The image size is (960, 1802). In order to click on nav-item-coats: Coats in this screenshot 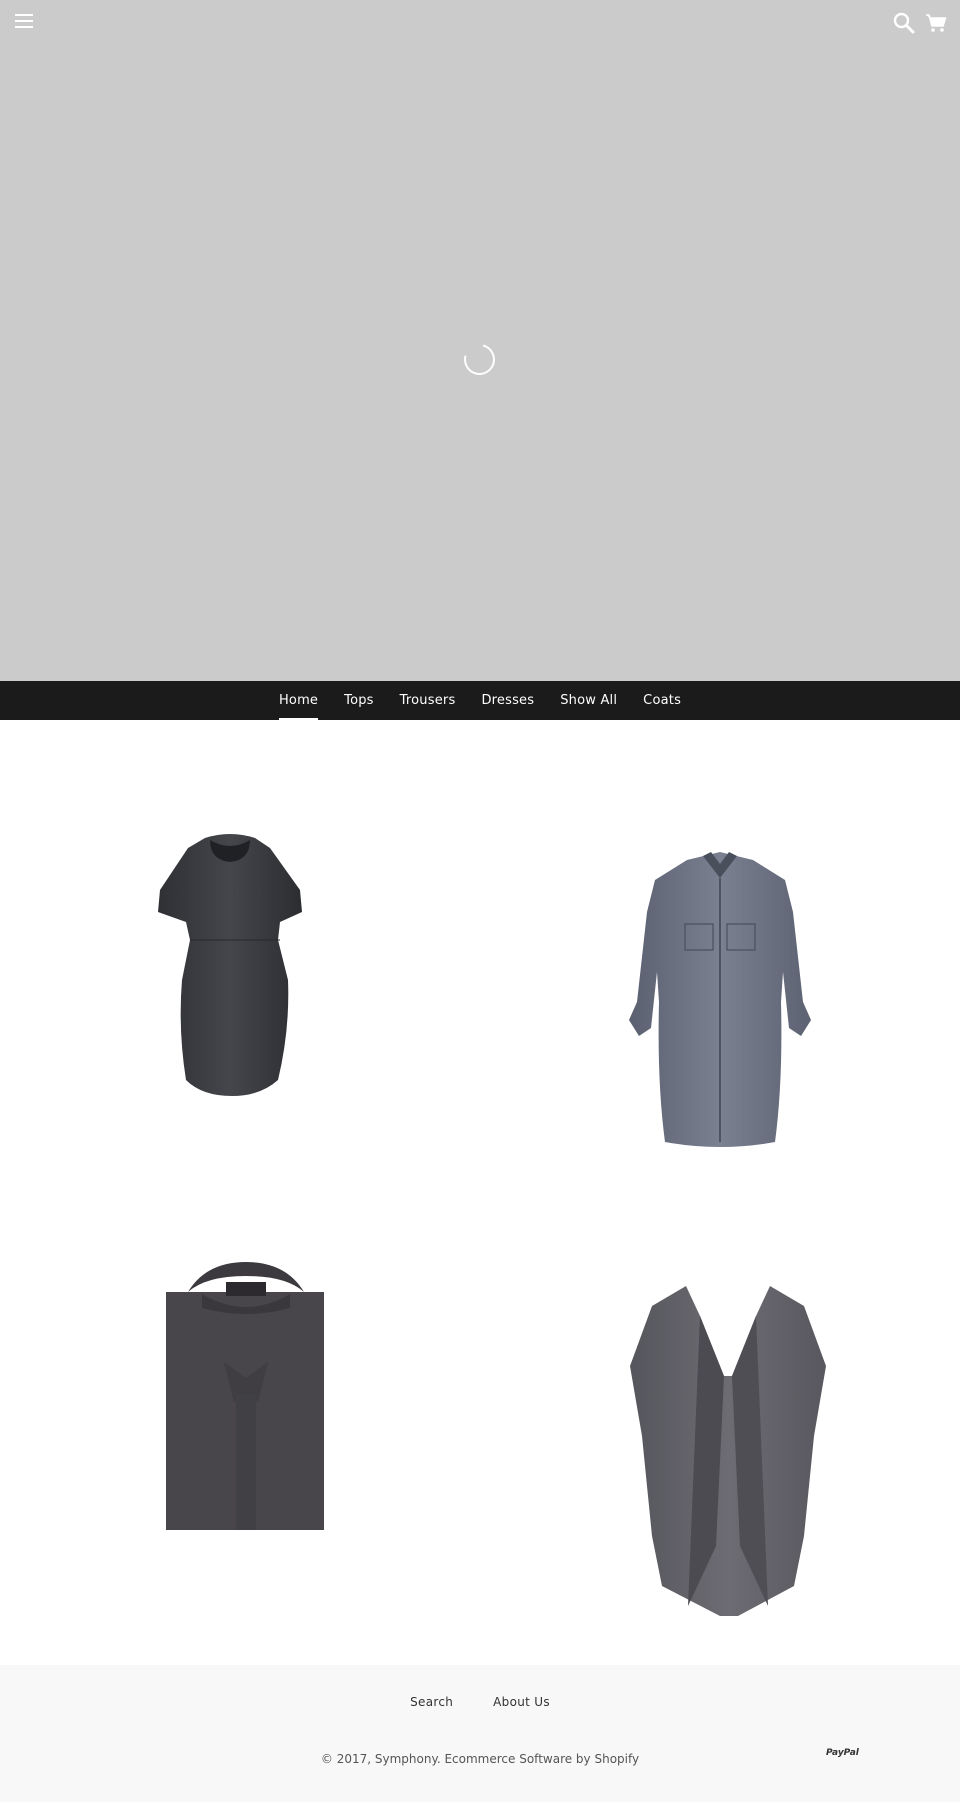, I will do `click(662, 700)`.